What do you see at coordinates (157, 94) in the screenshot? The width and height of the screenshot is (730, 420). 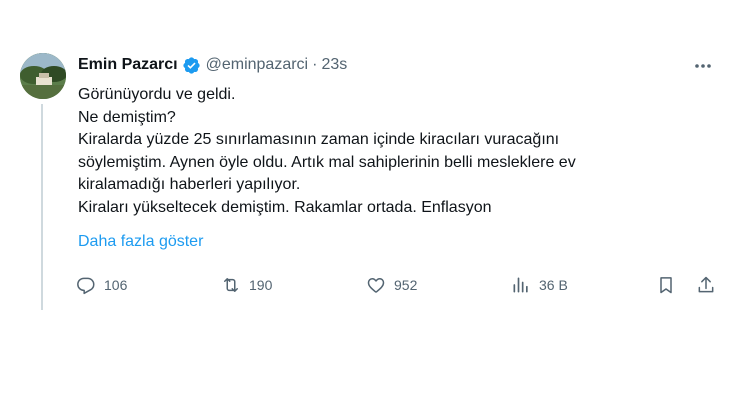 I see `tweet-line: Görünüyordu ve geldi.` at bounding box center [157, 94].